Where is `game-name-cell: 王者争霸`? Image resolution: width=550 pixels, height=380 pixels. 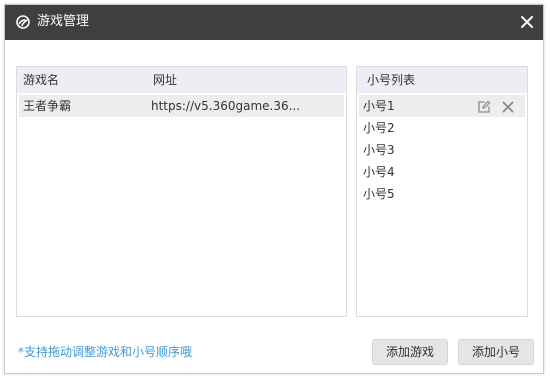 game-name-cell: 王者争霸 is located at coordinates (47, 106).